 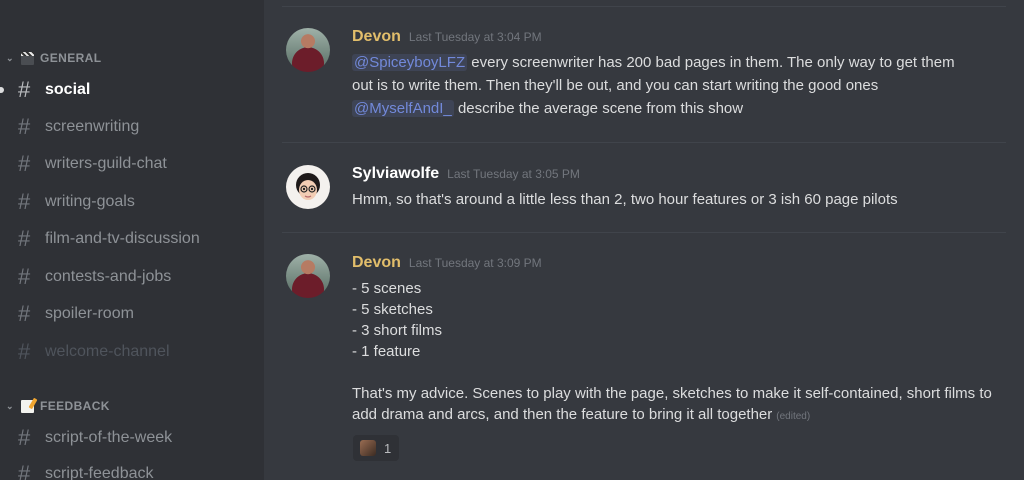 I want to click on channel-spoiler-room: # spoiler-room, so click(x=76, y=314).